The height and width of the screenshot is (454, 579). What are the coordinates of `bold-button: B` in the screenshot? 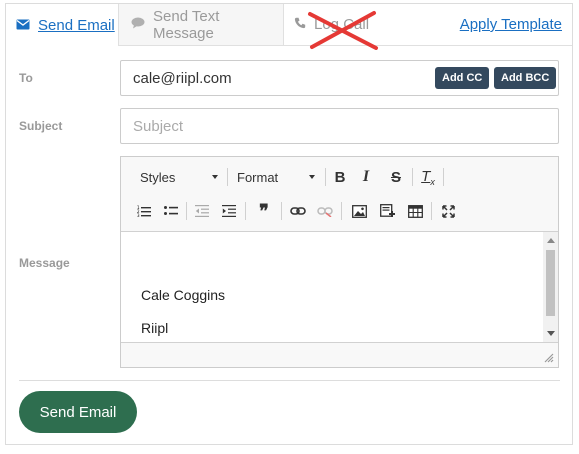 It's located at (340, 177).